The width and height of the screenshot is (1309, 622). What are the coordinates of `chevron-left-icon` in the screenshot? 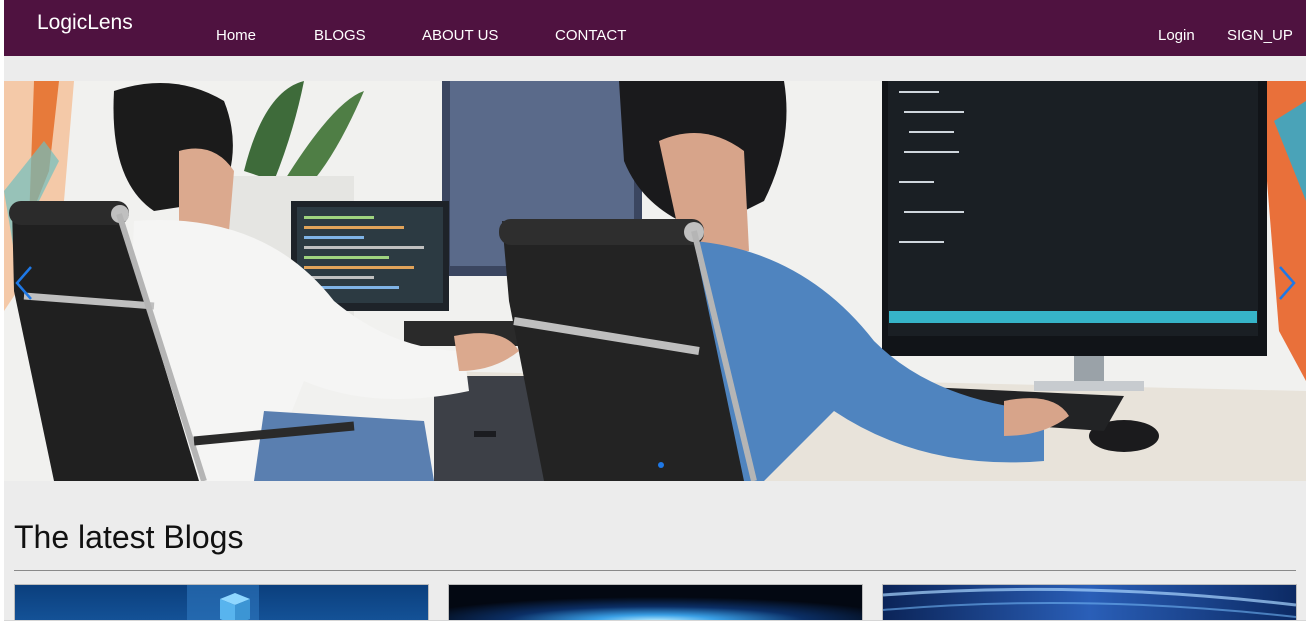 It's located at (23, 283).